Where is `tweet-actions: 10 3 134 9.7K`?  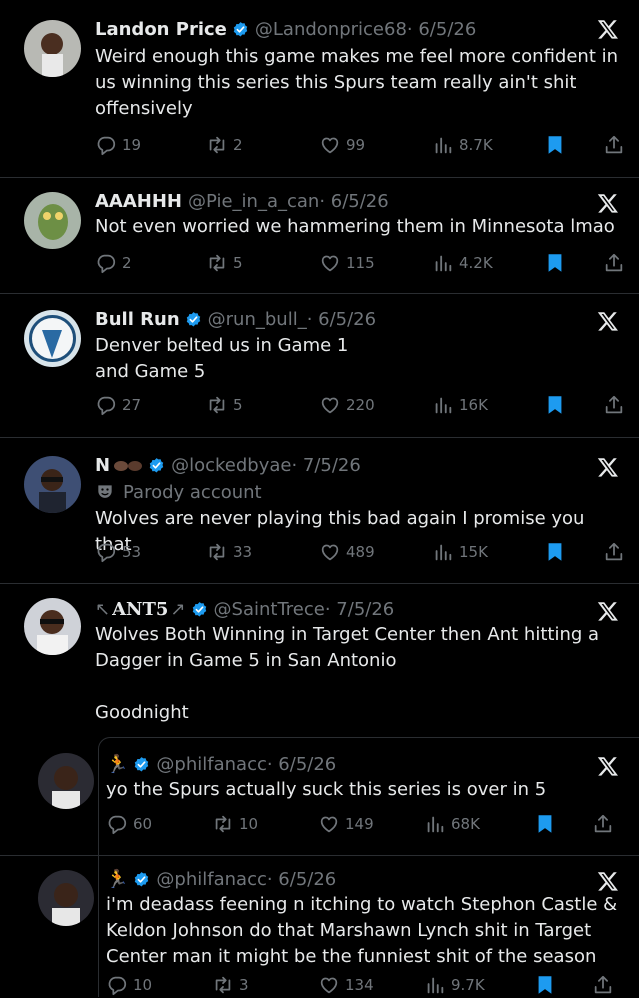 tweet-actions: 10 3 134 9.7K is located at coordinates (367, 985).